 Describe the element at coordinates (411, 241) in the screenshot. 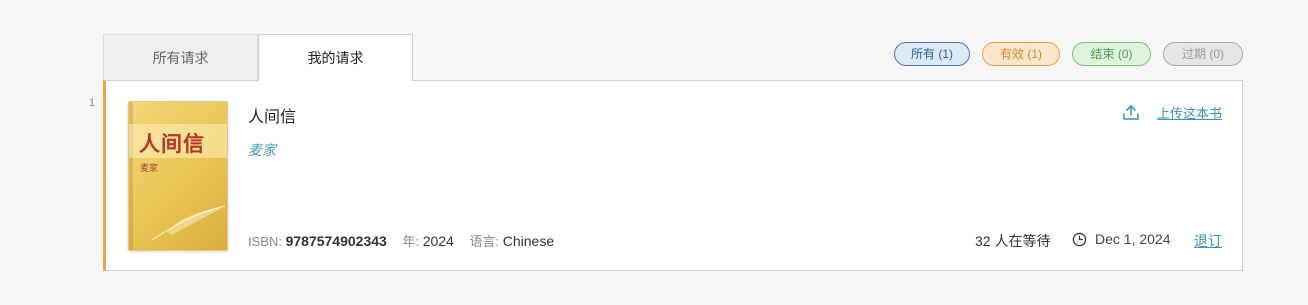

I see `year-label: 年:` at that location.